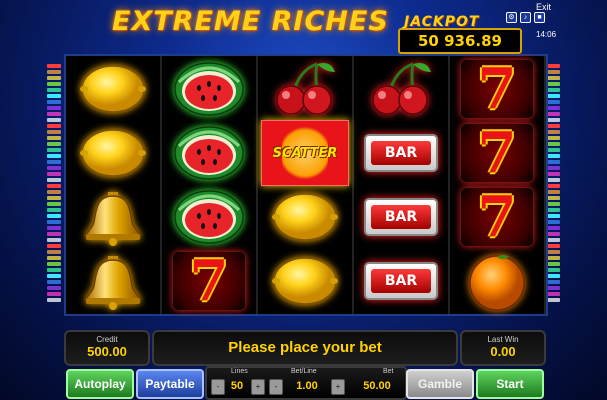  I want to click on start-button: Start, so click(510, 384).